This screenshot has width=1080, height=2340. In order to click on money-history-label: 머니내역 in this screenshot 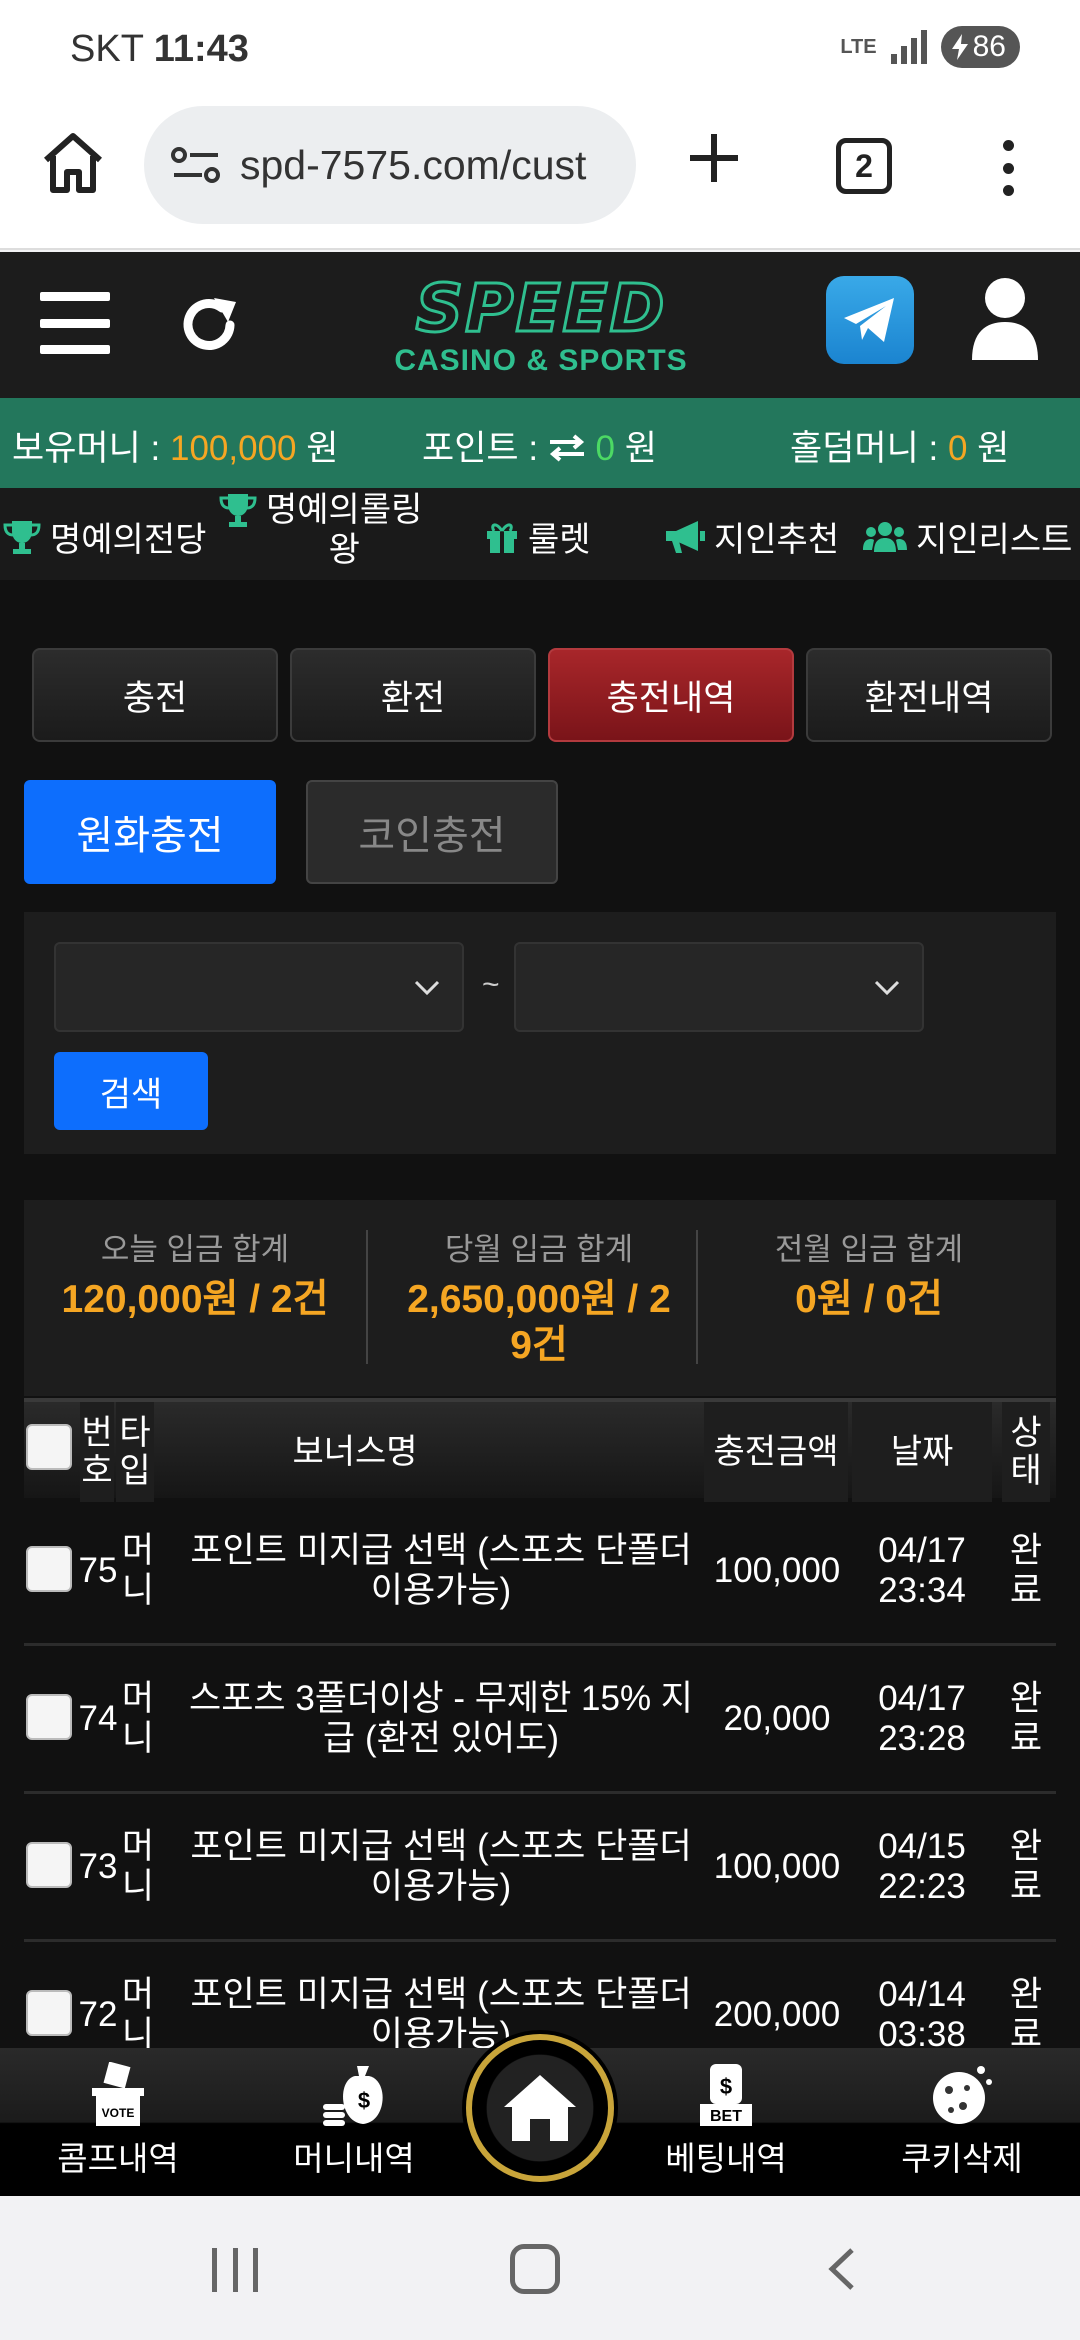, I will do `click(354, 2158)`.